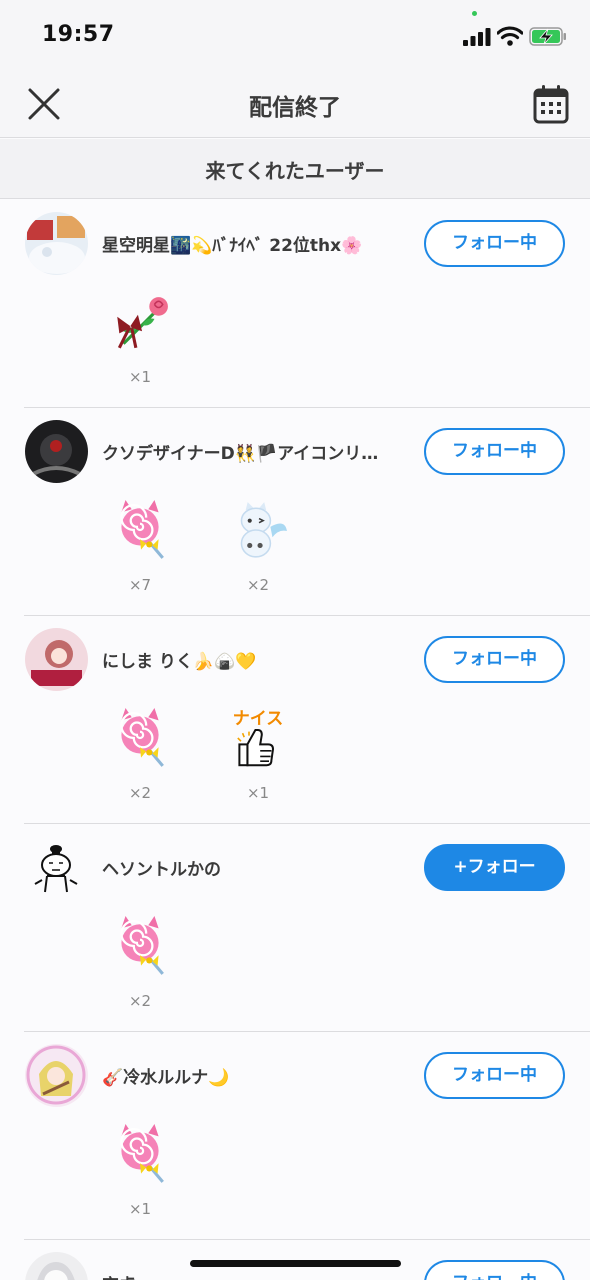  Describe the element at coordinates (295, 169) in the screenshot. I see `section-header: 来てくれたユーザー` at that location.